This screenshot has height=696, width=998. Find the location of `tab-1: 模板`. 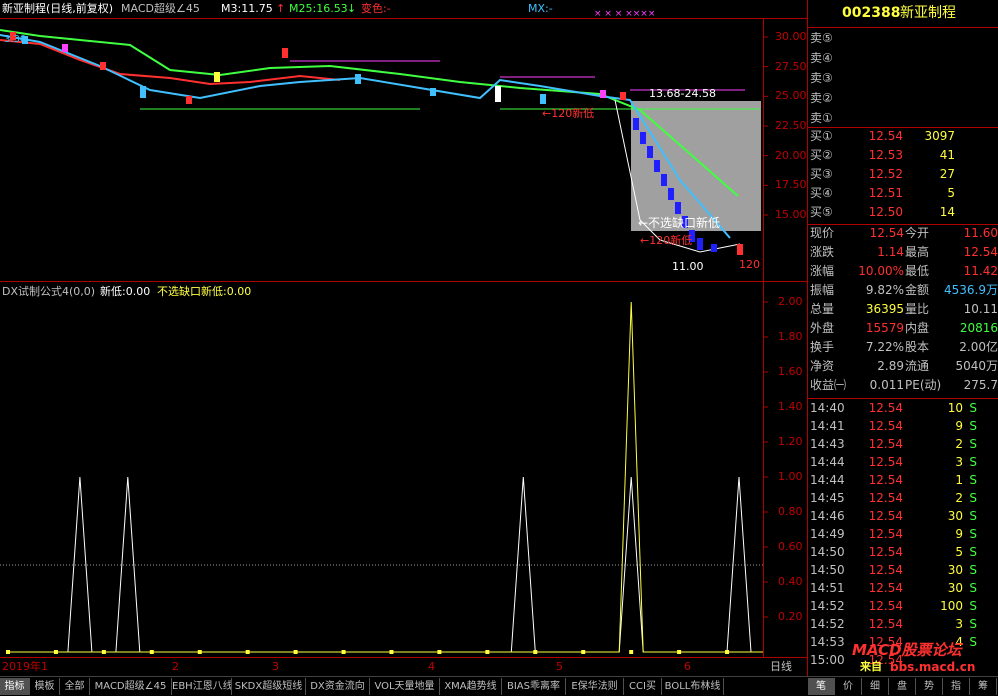

tab-1: 模板 is located at coordinates (45, 686).